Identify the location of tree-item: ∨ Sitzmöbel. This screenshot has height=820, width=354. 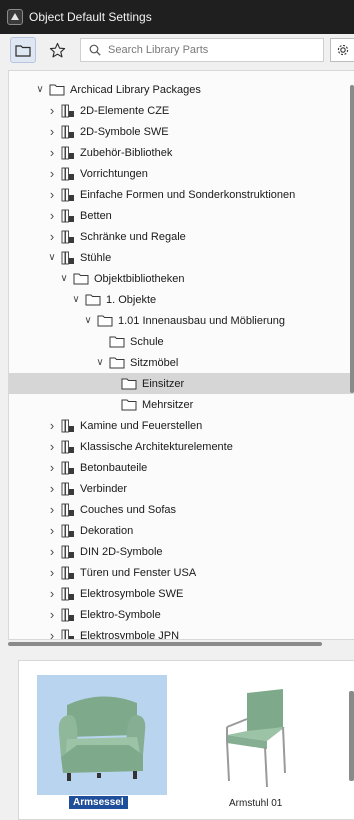
(181, 362).